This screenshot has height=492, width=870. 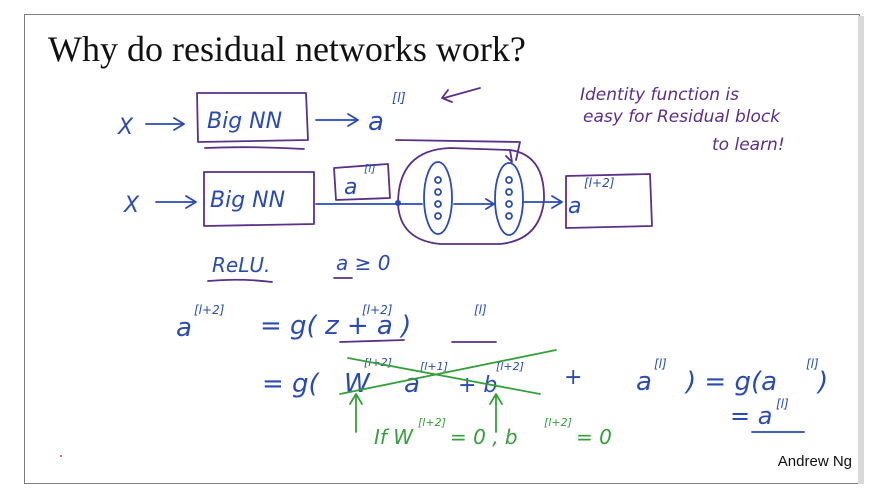 What do you see at coordinates (244, 121) in the screenshot?
I see `big-nn-label-1: Big NN` at bounding box center [244, 121].